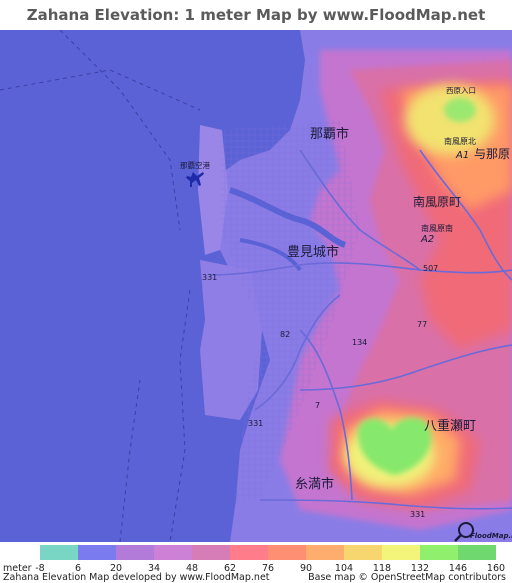  What do you see at coordinates (461, 90) in the screenshot?
I see `place-label-nishihara: 西原入口` at bounding box center [461, 90].